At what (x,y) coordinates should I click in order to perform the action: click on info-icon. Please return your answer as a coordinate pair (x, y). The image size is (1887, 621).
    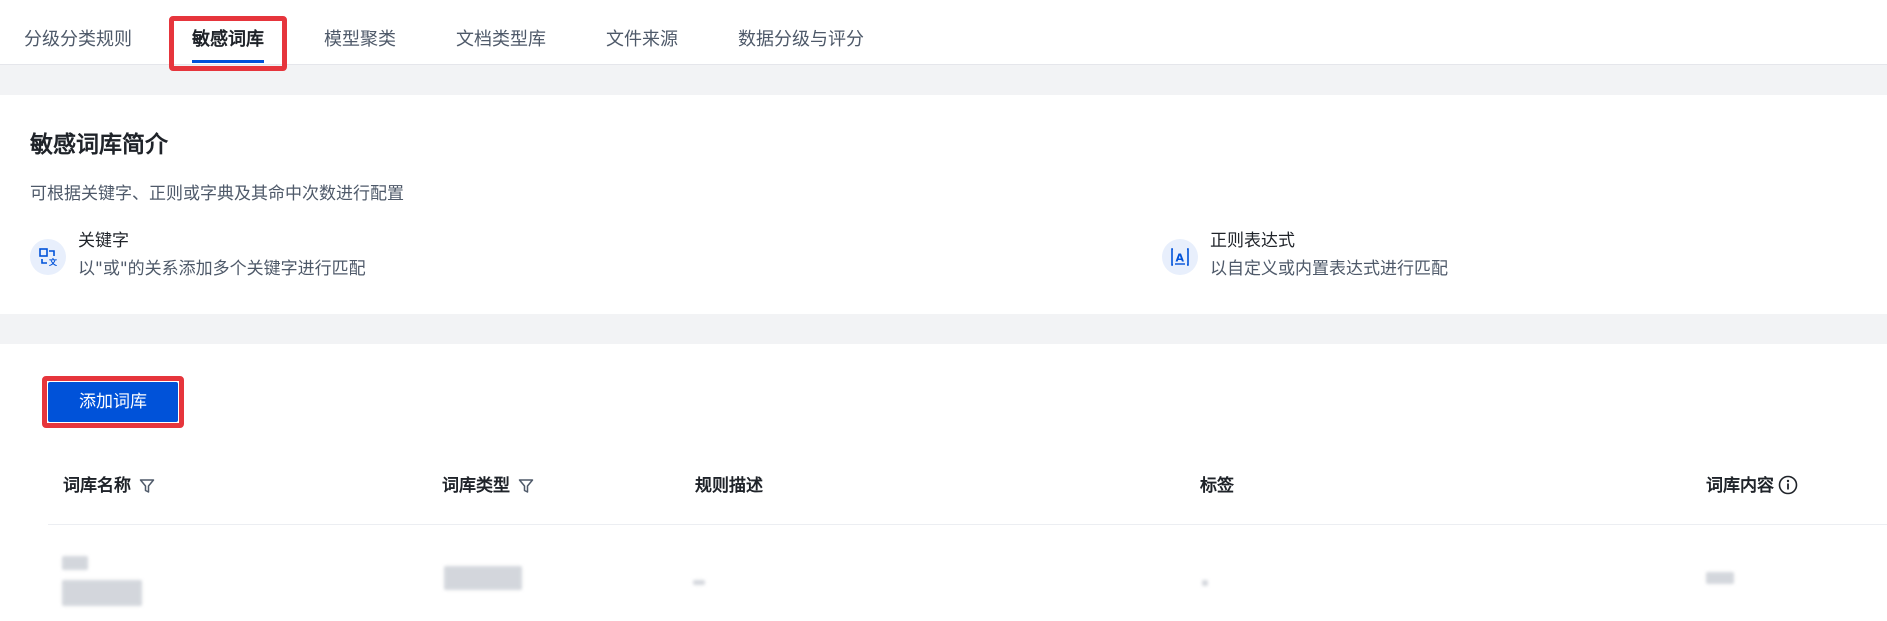
    Looking at the image, I should click on (1788, 485).